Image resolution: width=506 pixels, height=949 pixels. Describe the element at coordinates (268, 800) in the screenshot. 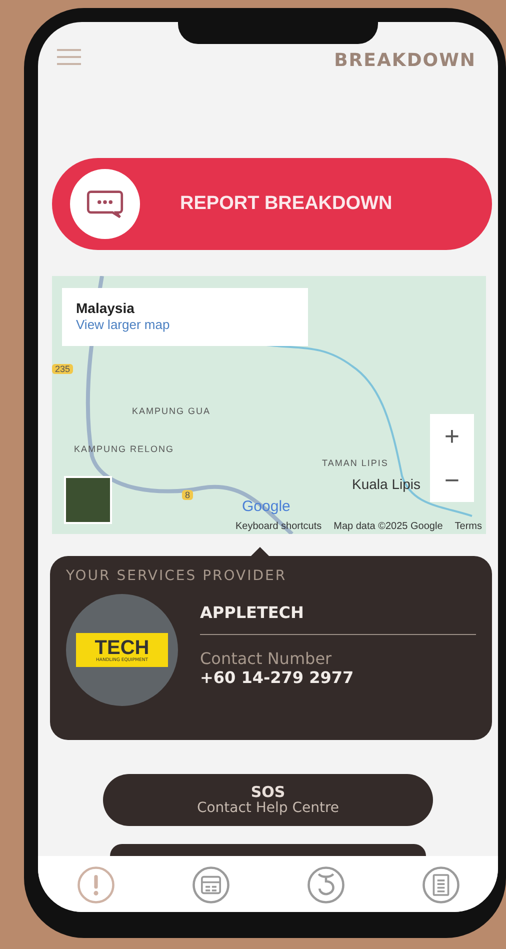

I see `sos-button: SOS Contact Help Centre` at that location.